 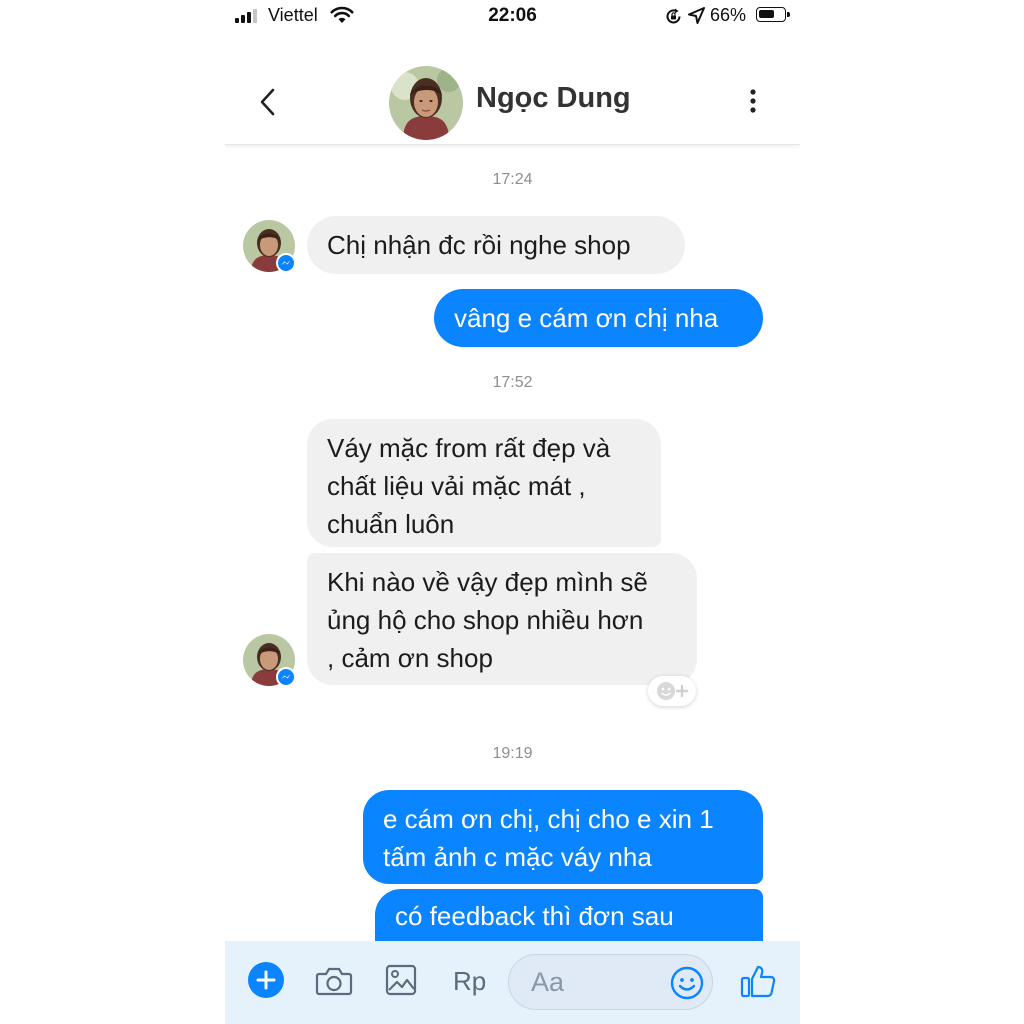 What do you see at coordinates (758, 981) in the screenshot?
I see `thumbs-up-icon` at bounding box center [758, 981].